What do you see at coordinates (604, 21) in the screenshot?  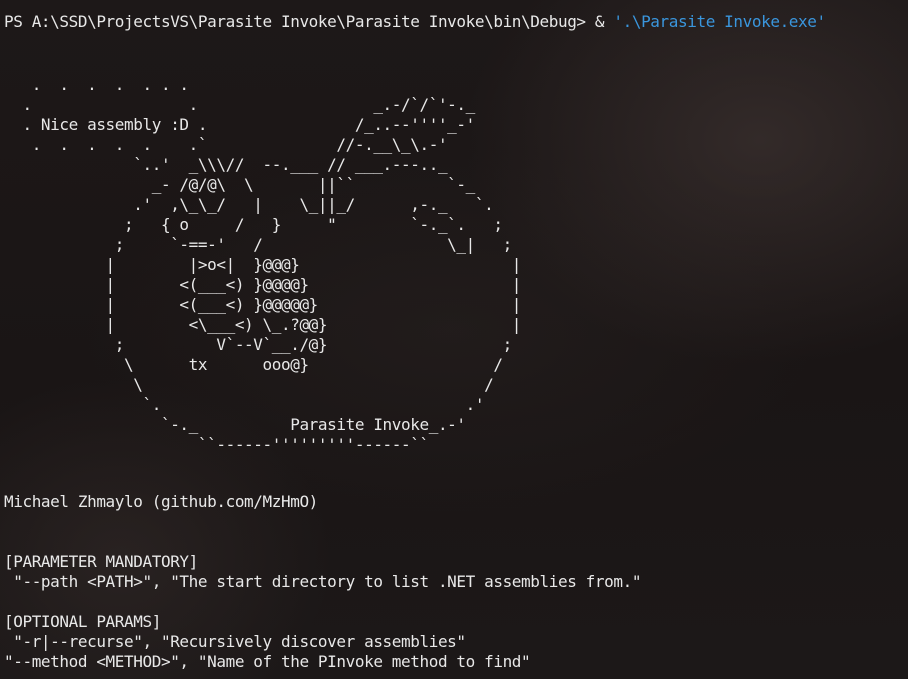 I see `call-operator: &` at bounding box center [604, 21].